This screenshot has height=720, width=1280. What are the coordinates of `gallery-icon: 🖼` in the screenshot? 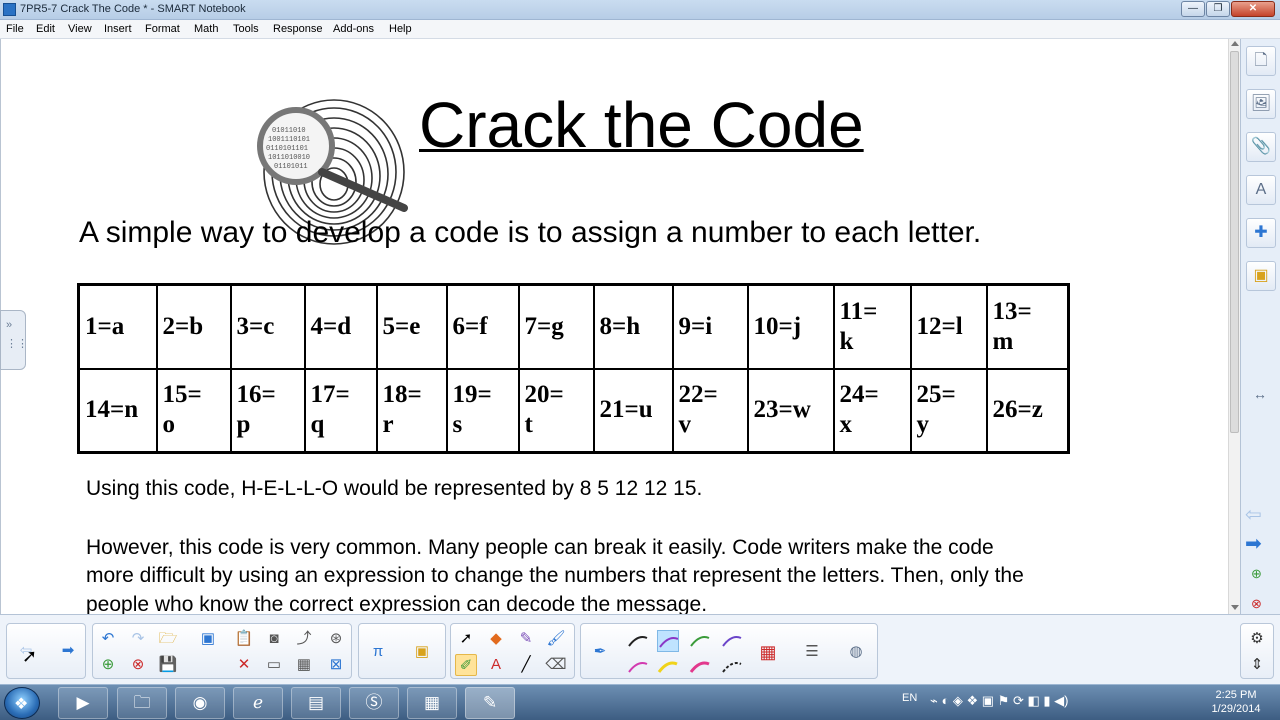 It's located at (1261, 103).